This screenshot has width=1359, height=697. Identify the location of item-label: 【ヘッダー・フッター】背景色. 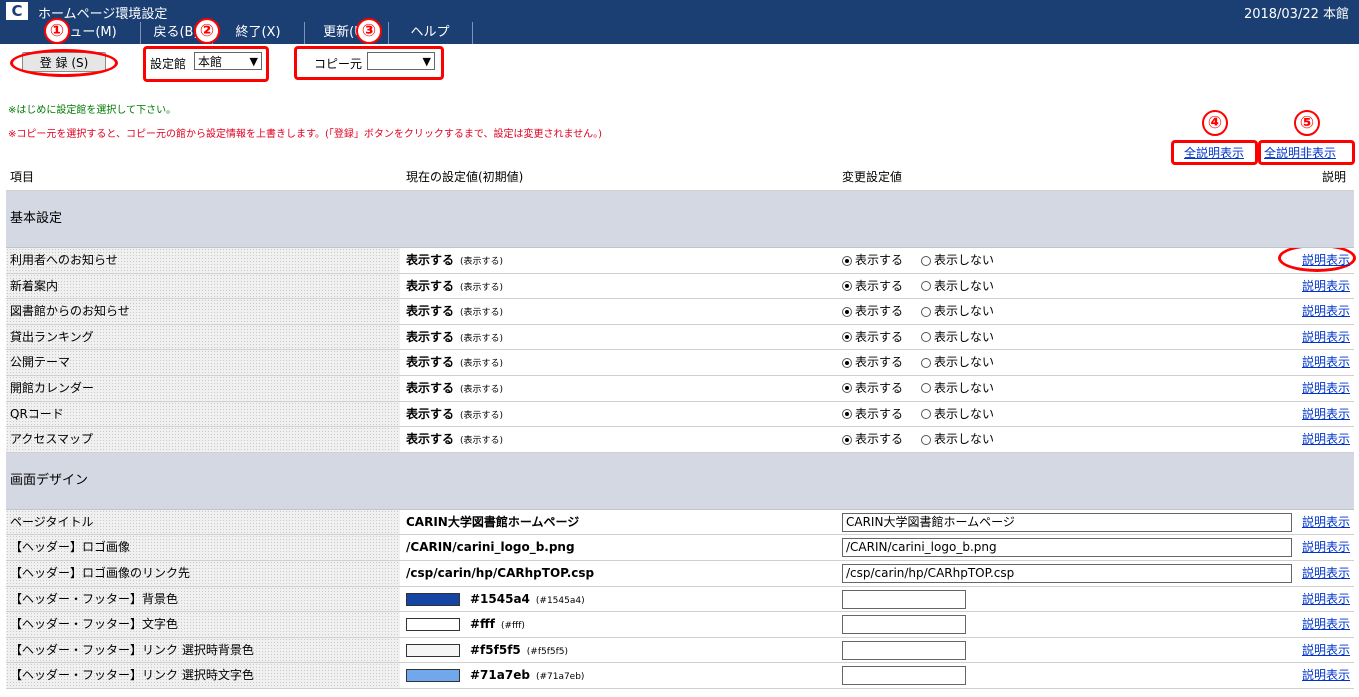
(203, 599).